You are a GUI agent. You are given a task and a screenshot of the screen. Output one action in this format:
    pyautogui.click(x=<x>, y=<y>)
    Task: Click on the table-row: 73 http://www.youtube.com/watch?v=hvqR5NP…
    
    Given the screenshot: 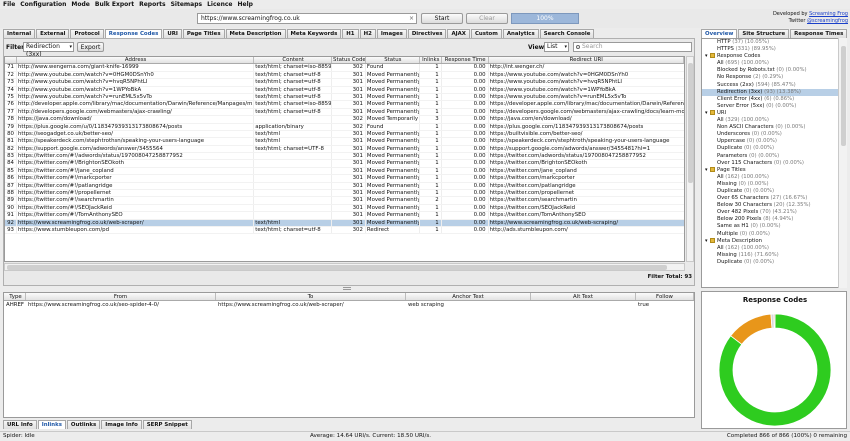 What is the action you would take?
    pyautogui.click(x=344, y=83)
    